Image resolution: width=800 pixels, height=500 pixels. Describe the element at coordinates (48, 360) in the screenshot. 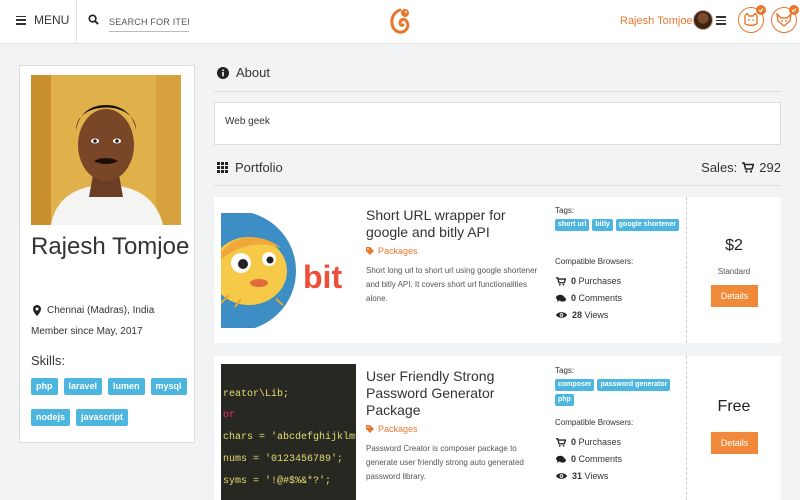

I see `skills-title: Skills:` at that location.